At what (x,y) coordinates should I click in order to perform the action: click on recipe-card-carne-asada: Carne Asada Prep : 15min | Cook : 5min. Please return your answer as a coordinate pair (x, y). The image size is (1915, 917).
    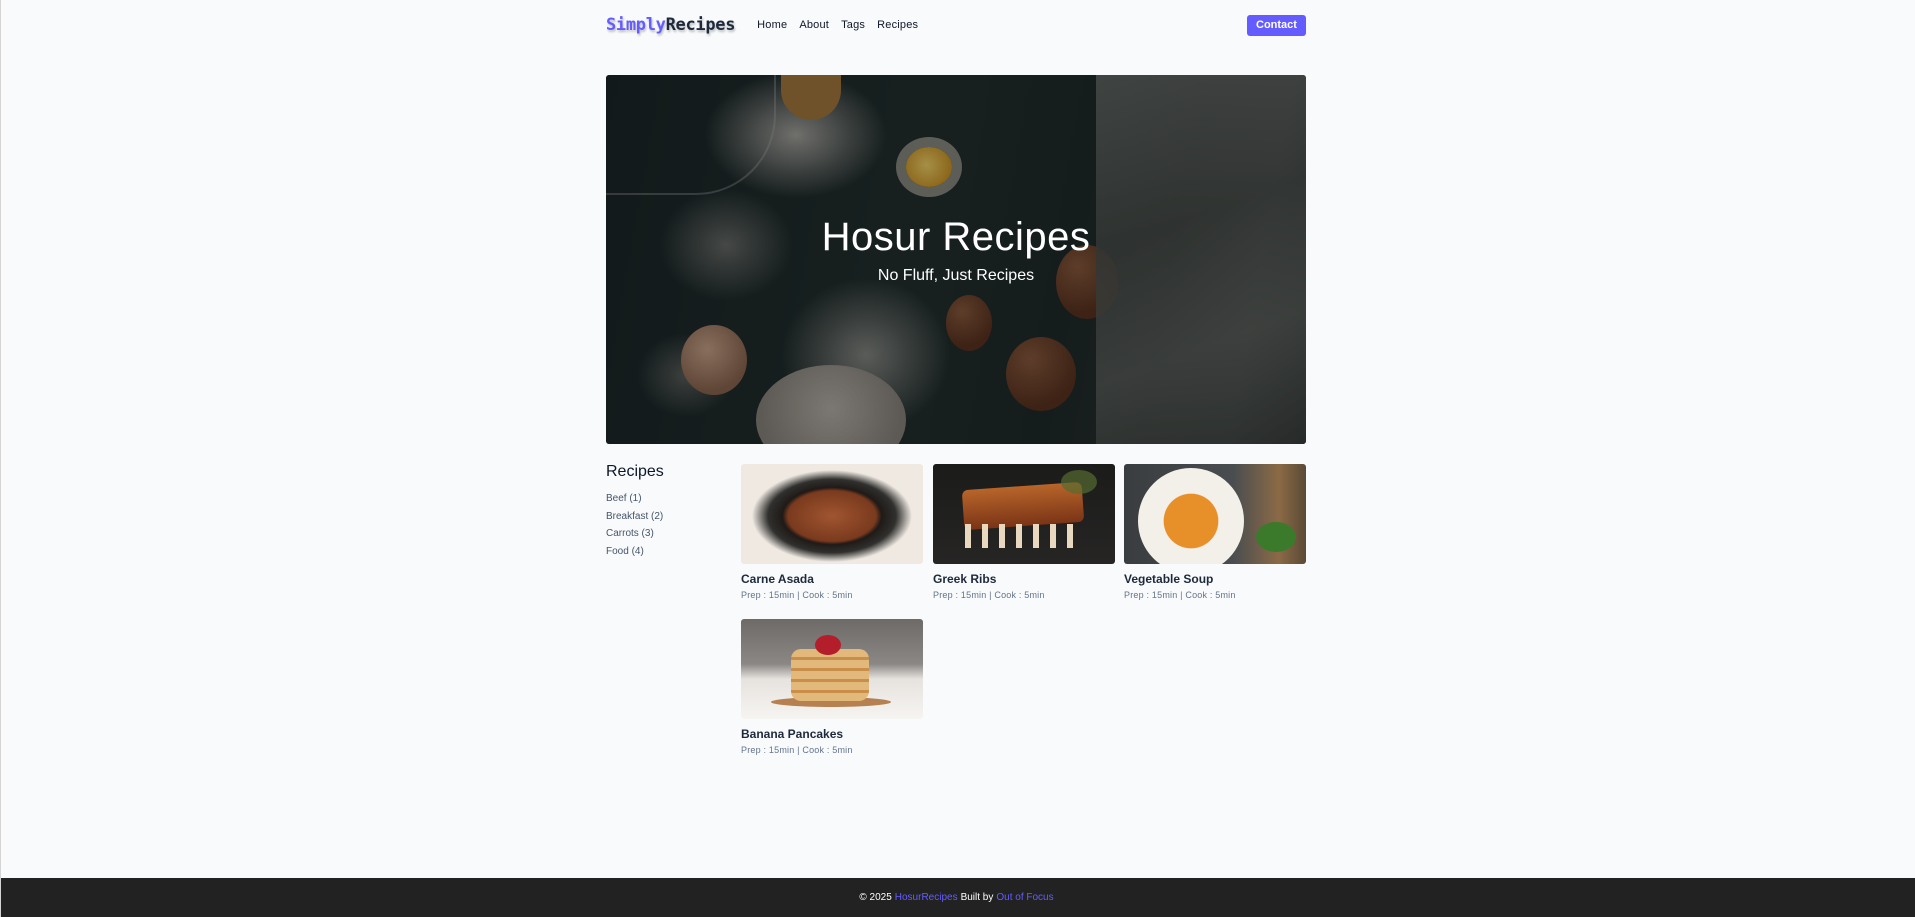
    Looking at the image, I should click on (832, 532).